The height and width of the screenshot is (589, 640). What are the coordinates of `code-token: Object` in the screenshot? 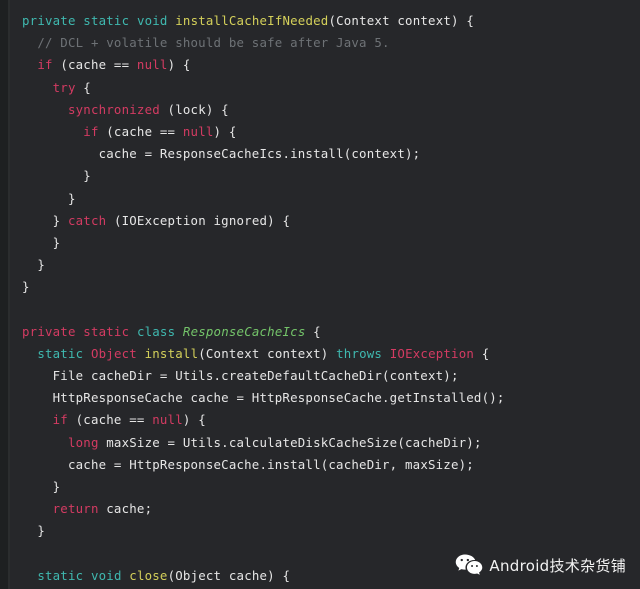 It's located at (113, 353).